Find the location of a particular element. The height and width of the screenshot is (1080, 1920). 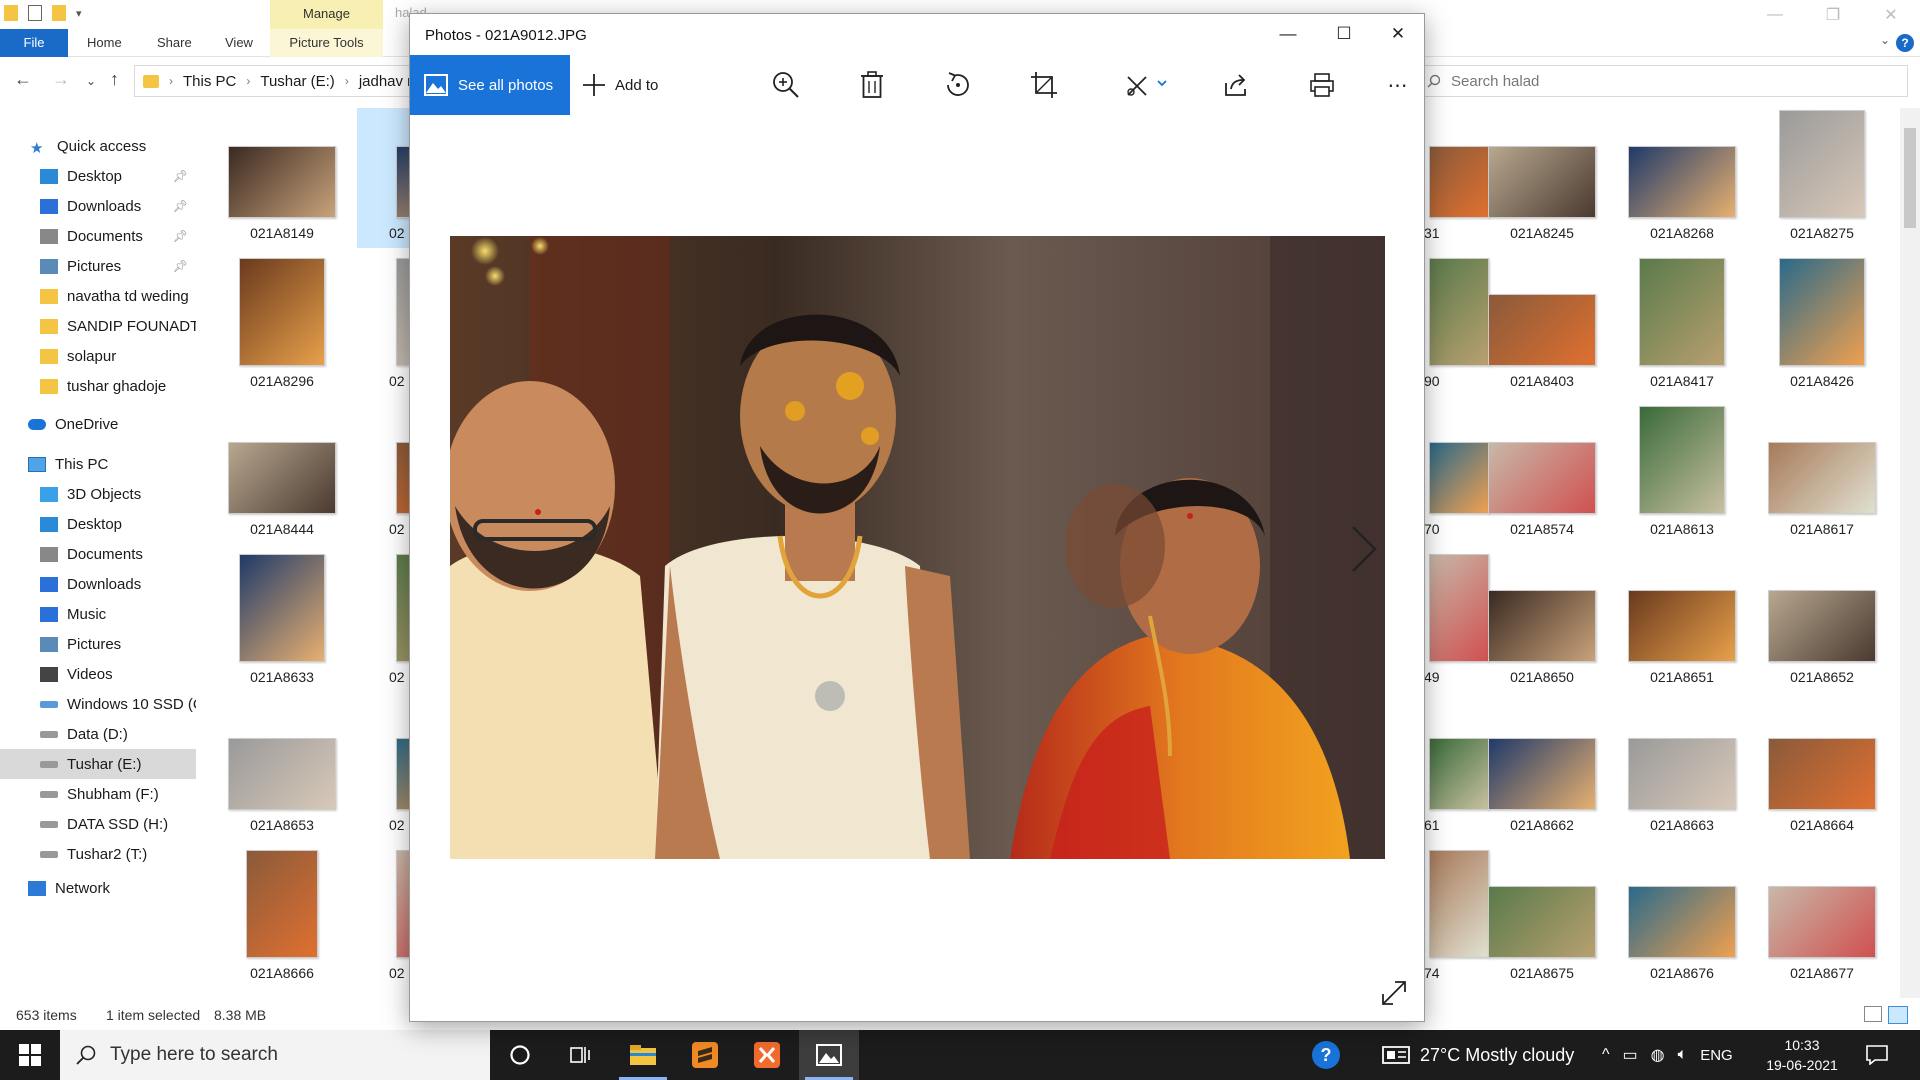

xampp-icon is located at coordinates (767, 1055).